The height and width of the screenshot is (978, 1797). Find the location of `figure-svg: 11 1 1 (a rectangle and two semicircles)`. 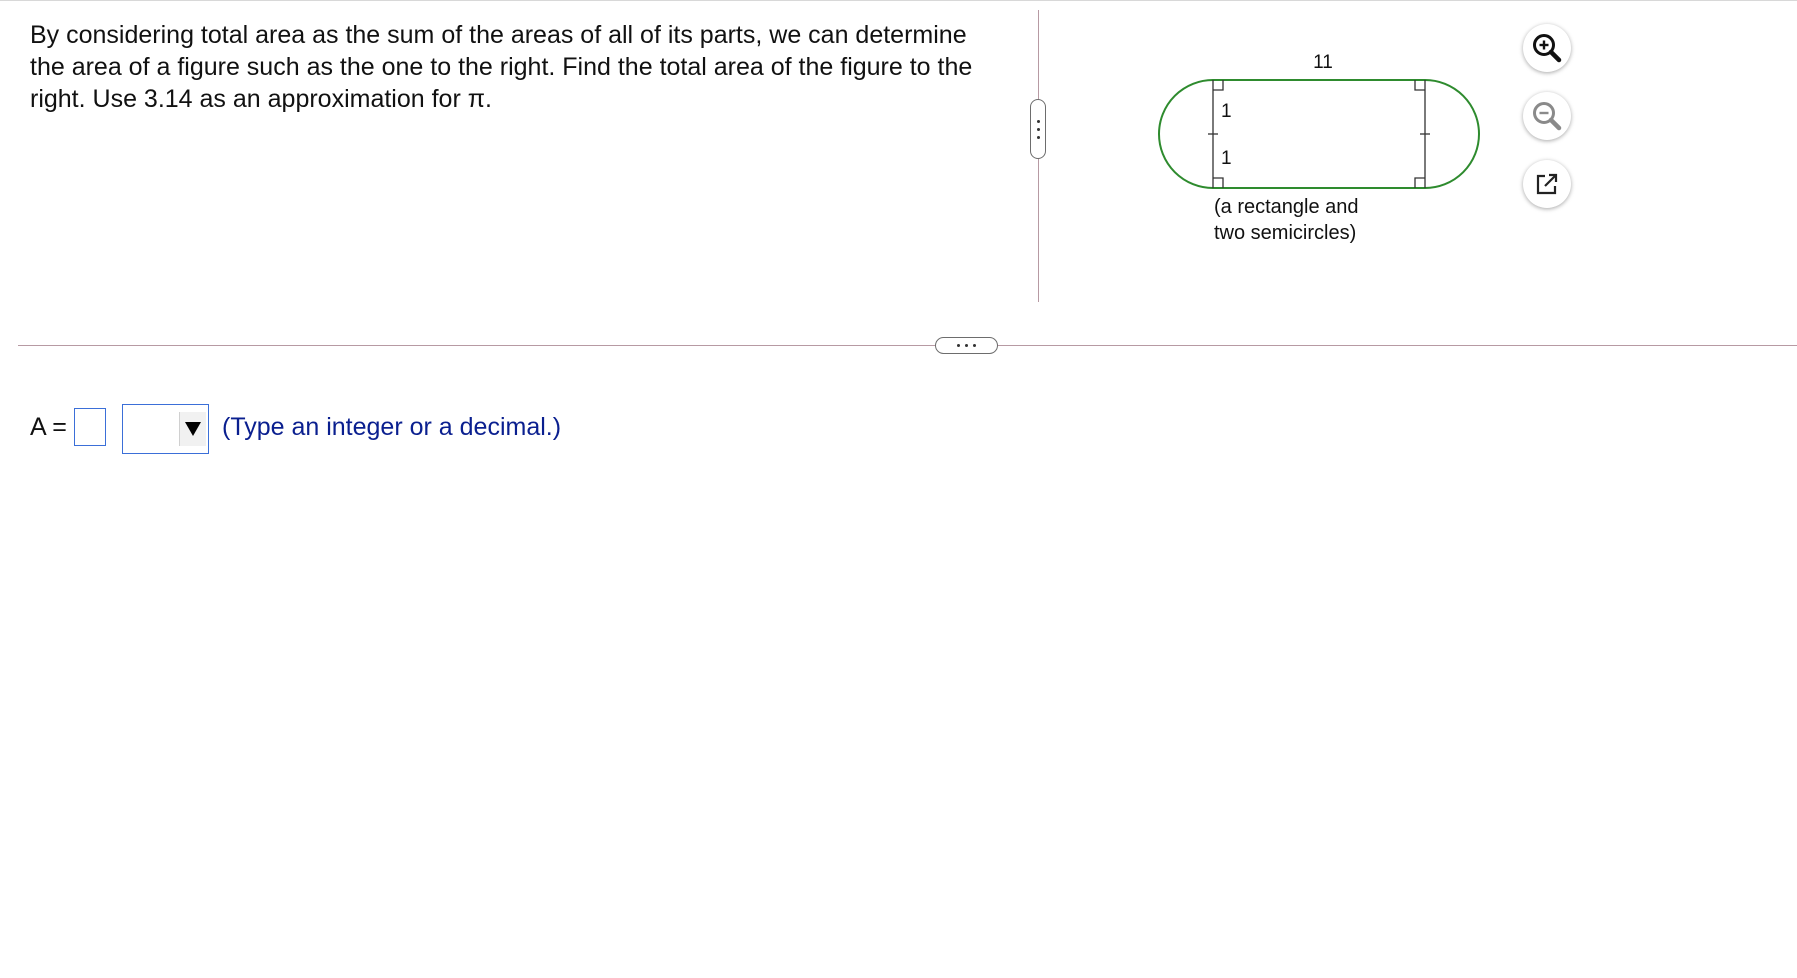

figure-svg: 11 1 1 (a rectangle and two semicircles) is located at coordinates (1319, 148).